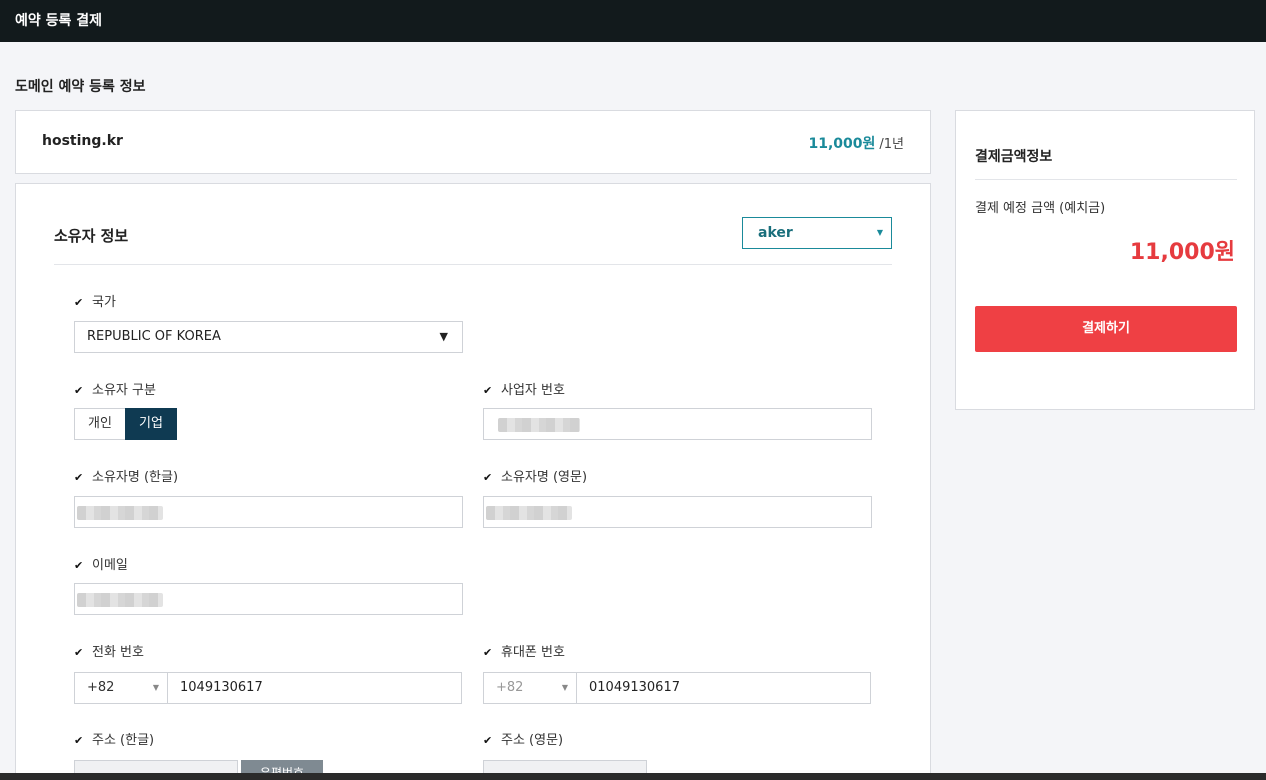  Describe the element at coordinates (268, 512) in the screenshot. I see `owner-name-kr-input` at that location.